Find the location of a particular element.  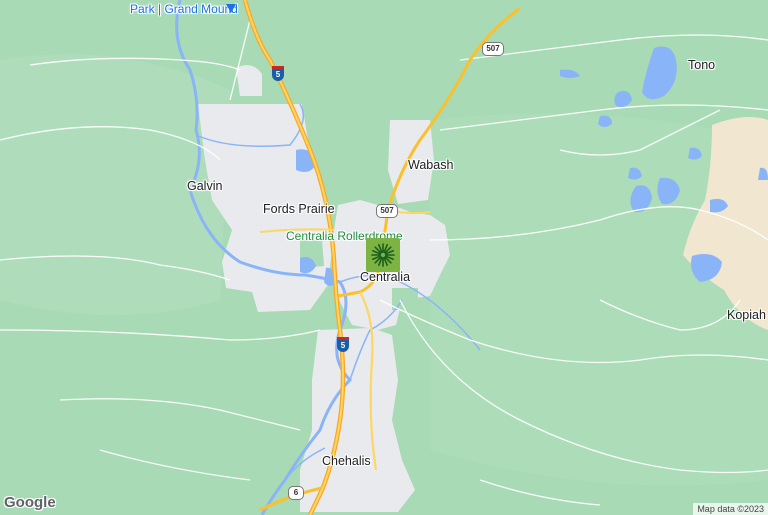

place-label-galvin: Galvin is located at coordinates (204, 186).